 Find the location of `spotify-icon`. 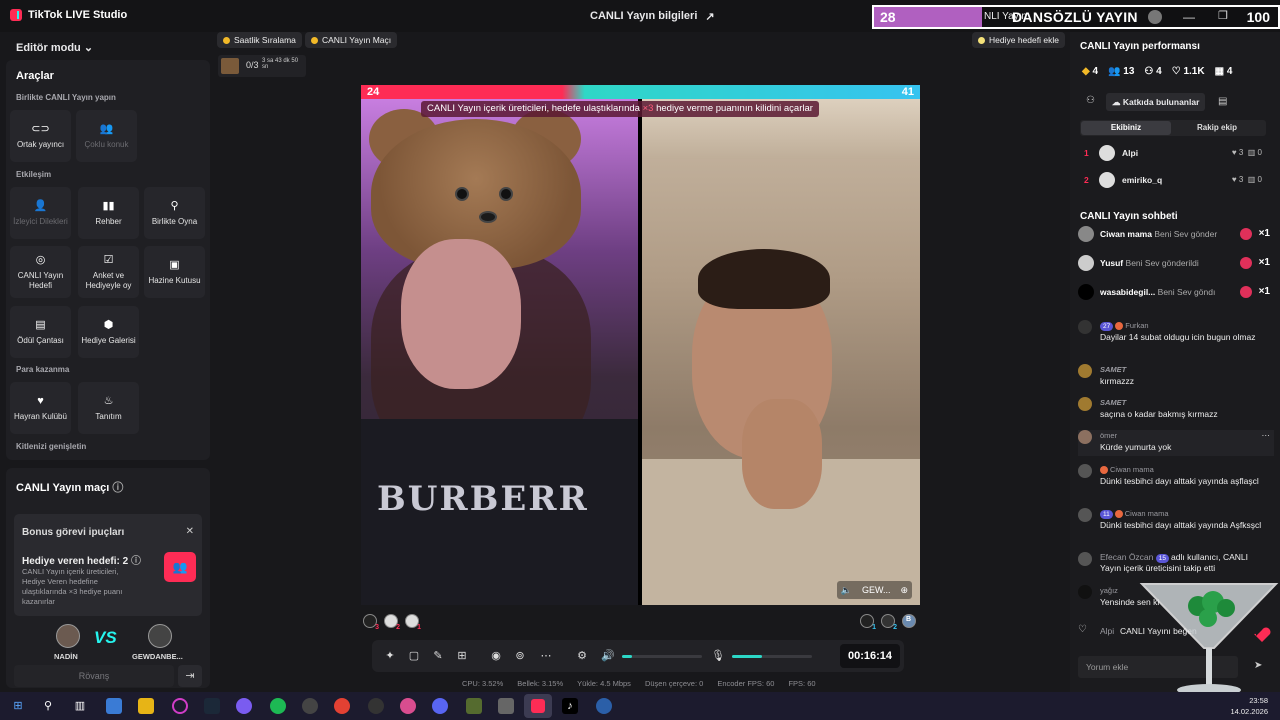

spotify-icon is located at coordinates (278, 706).